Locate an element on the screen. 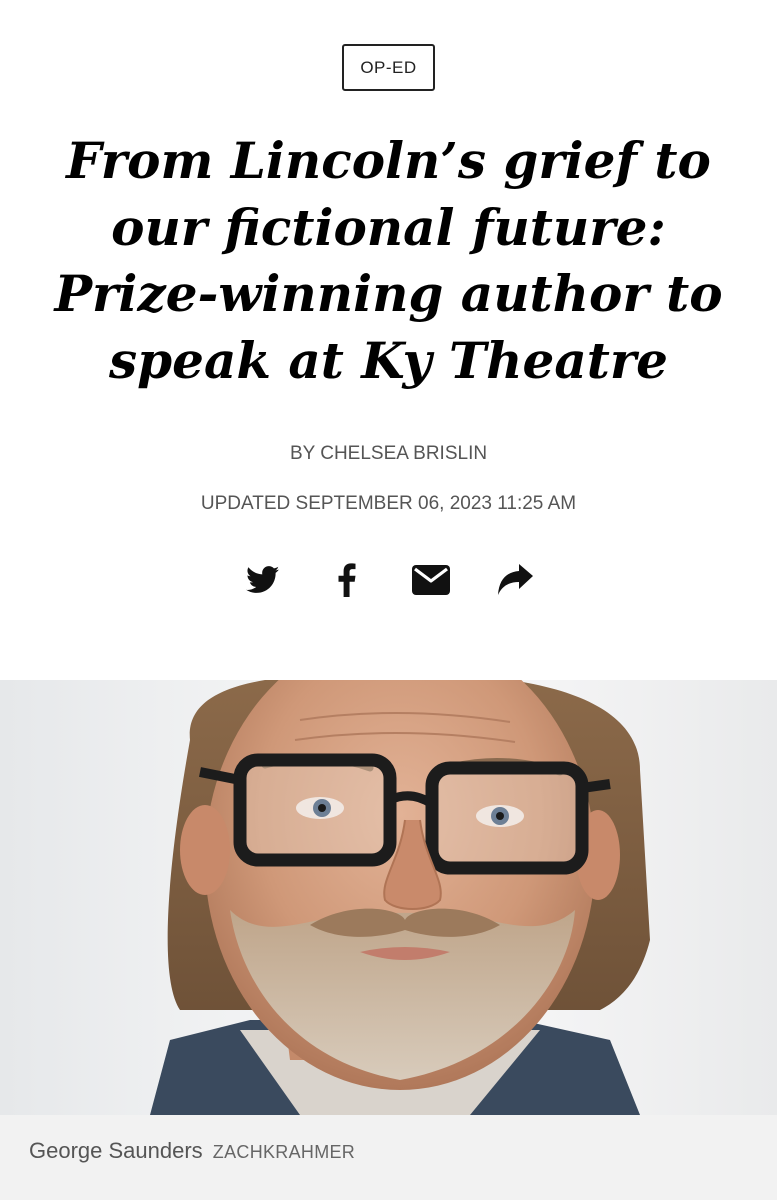 The image size is (777, 1200). byline: BY CHELSEA BRISLIN is located at coordinates (388, 453).